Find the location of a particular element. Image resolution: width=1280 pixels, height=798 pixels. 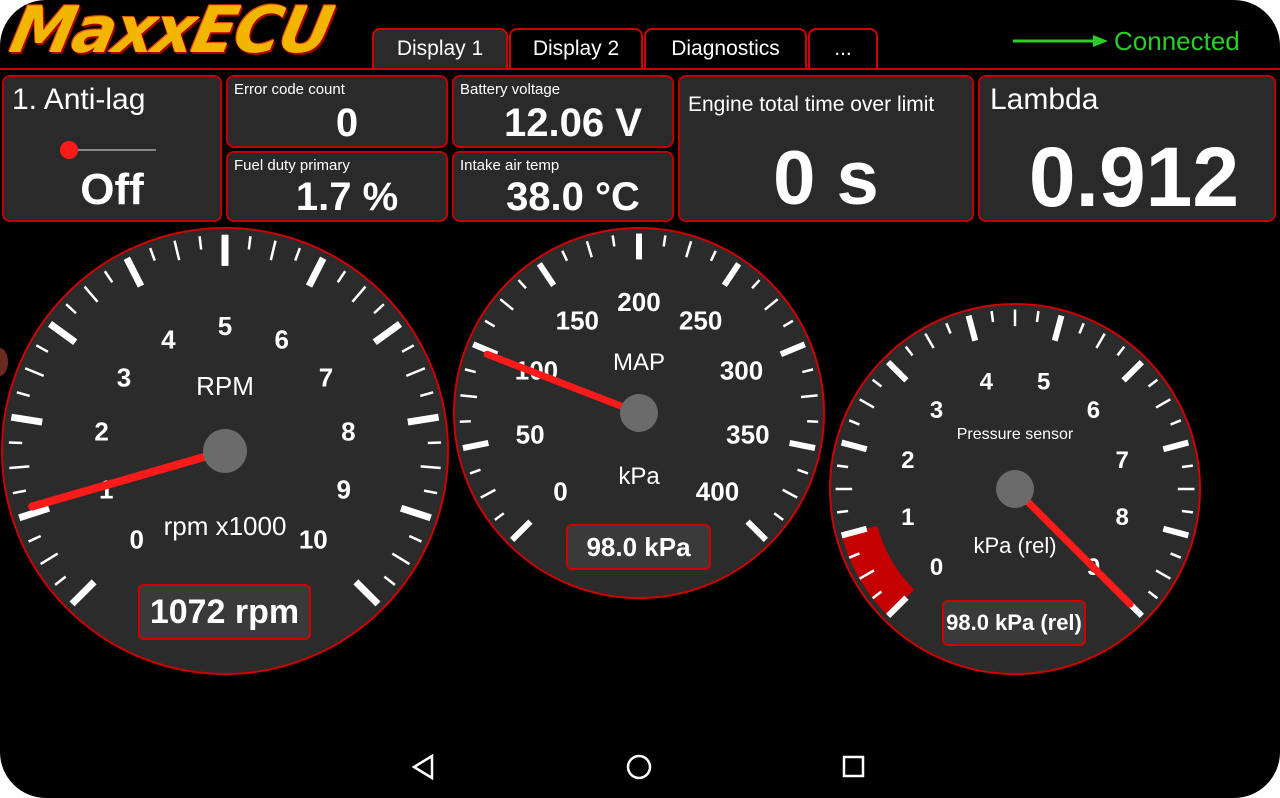

tab-label: Display 1 is located at coordinates (440, 48).